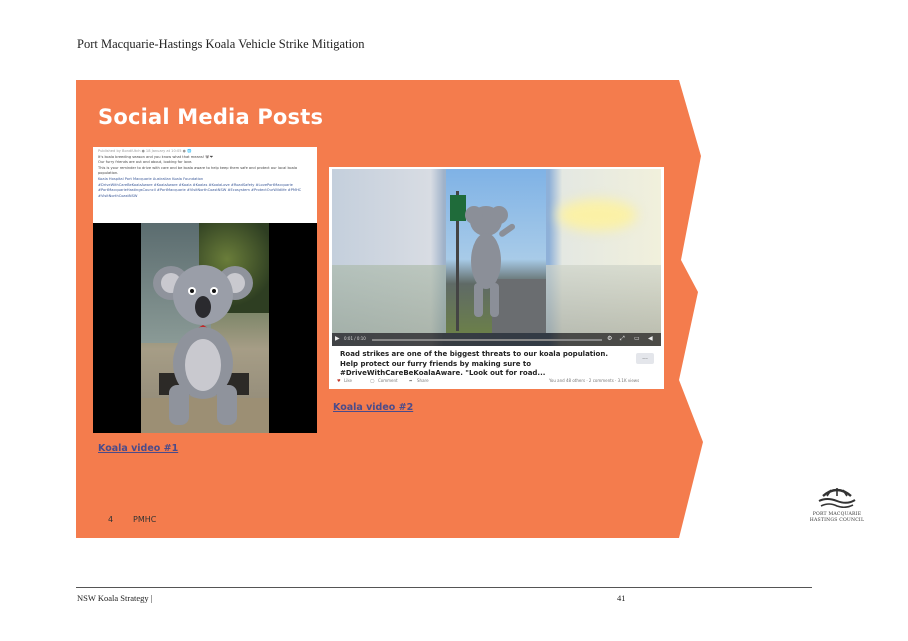 Image resolution: width=908 pixels, height=641 pixels. I want to click on koala-mascot-figure, so click(203, 345).